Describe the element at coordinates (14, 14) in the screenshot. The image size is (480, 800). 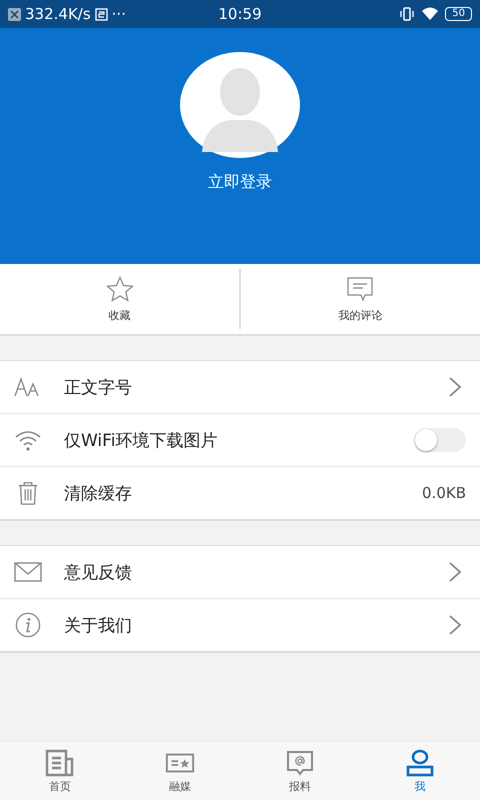
I see `notification-icon` at that location.